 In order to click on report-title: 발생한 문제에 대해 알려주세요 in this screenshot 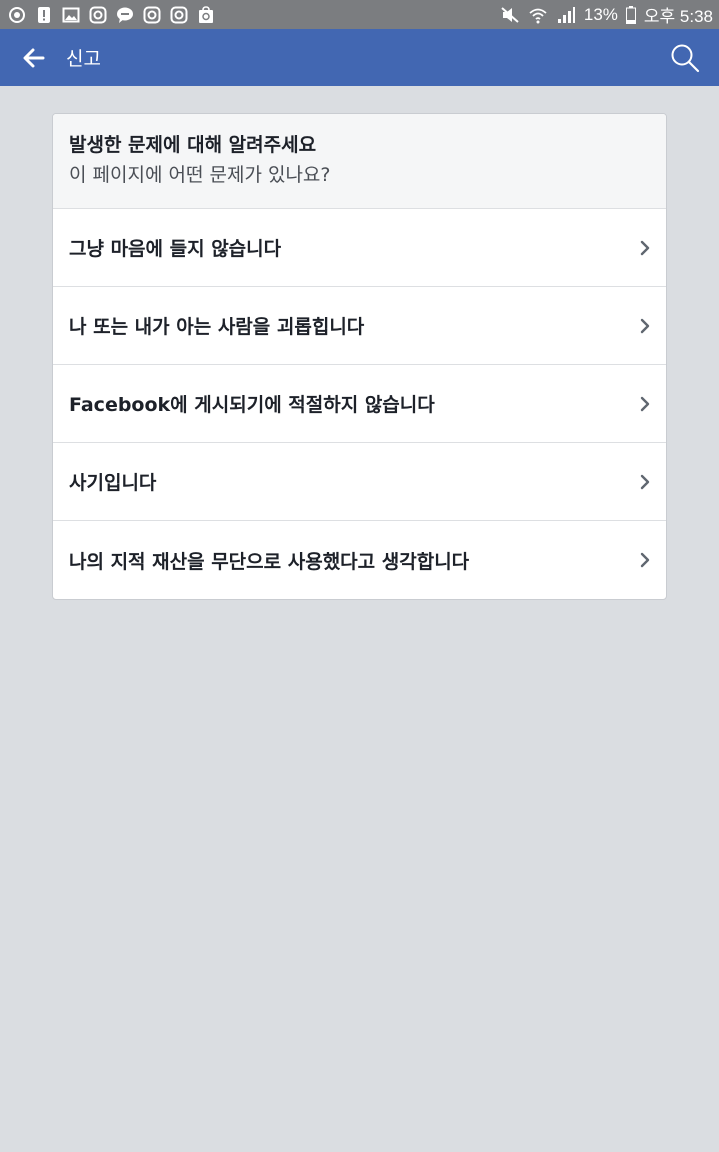, I will do `click(193, 145)`.